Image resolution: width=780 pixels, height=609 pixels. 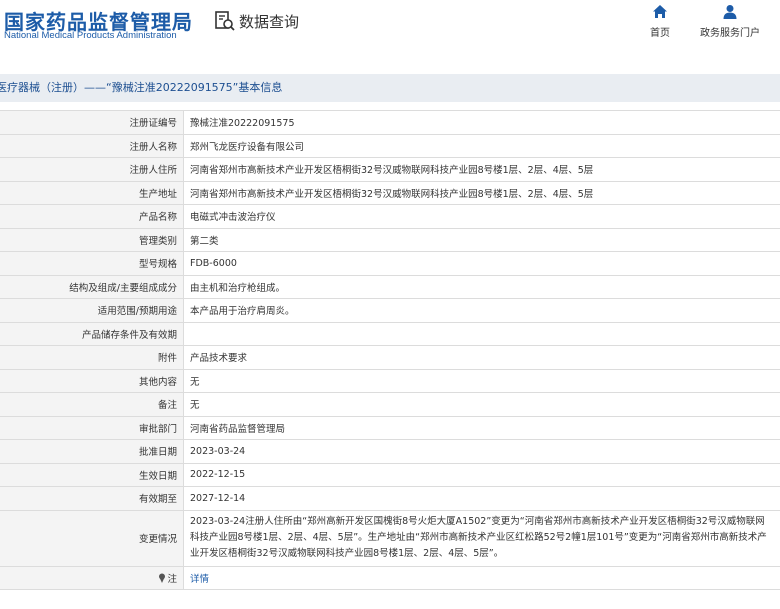 I want to click on note-label: 注, so click(x=172, y=579).